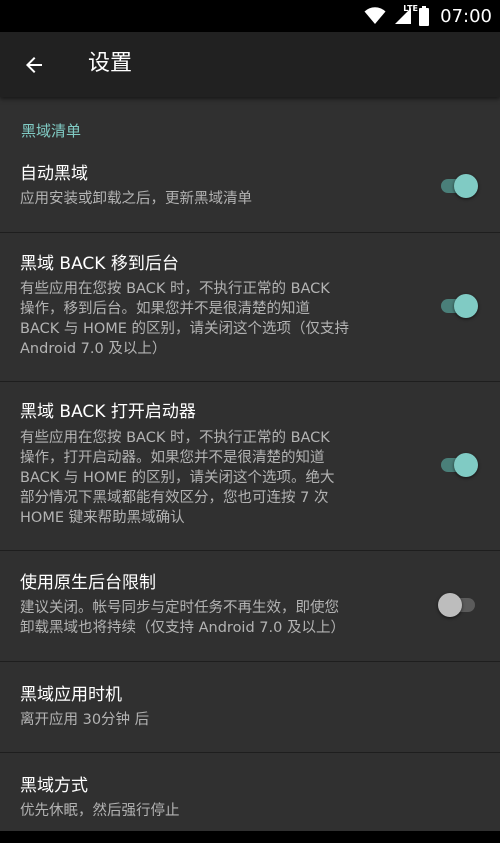 The width and height of the screenshot is (500, 843). Describe the element at coordinates (54, 174) in the screenshot. I see `pref-title: 自动黑域` at that location.